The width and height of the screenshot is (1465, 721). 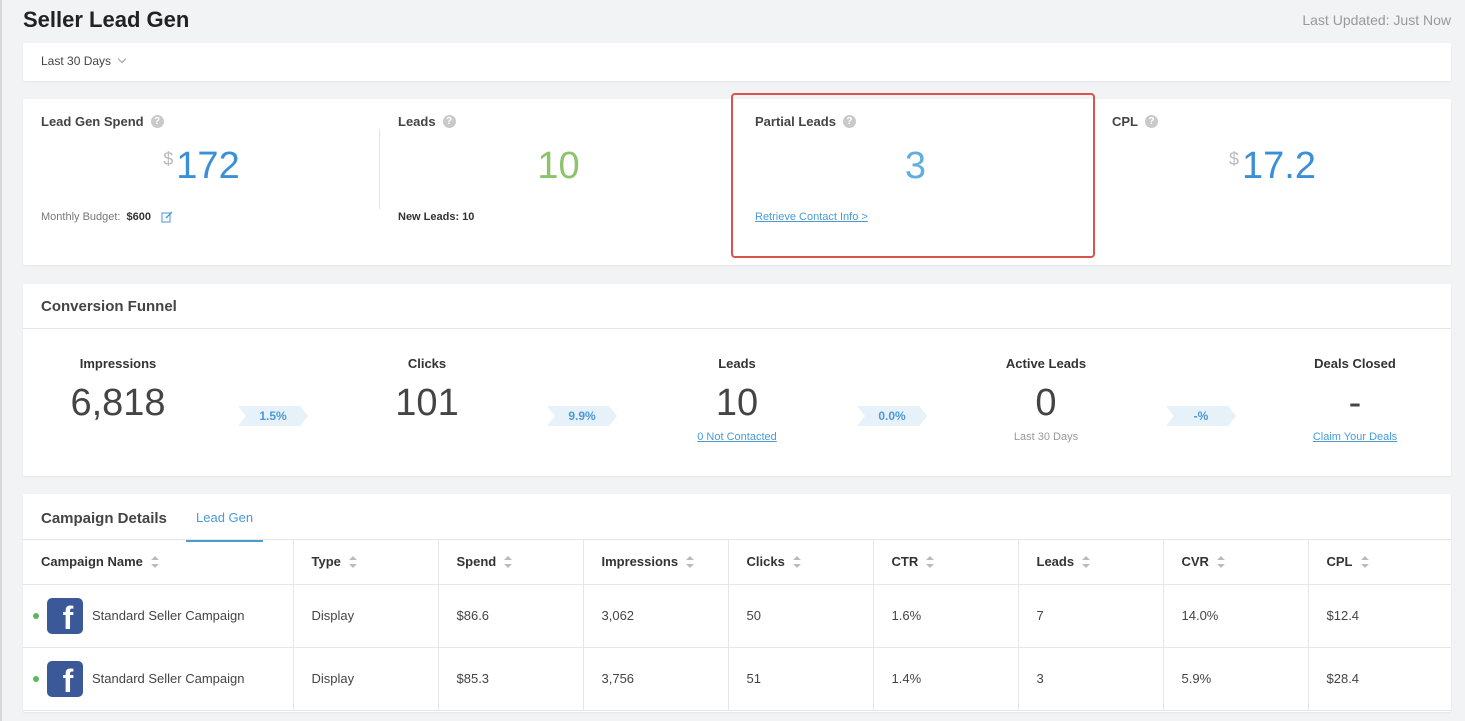 I want to click on column-header-label: CTR, so click(x=905, y=561).